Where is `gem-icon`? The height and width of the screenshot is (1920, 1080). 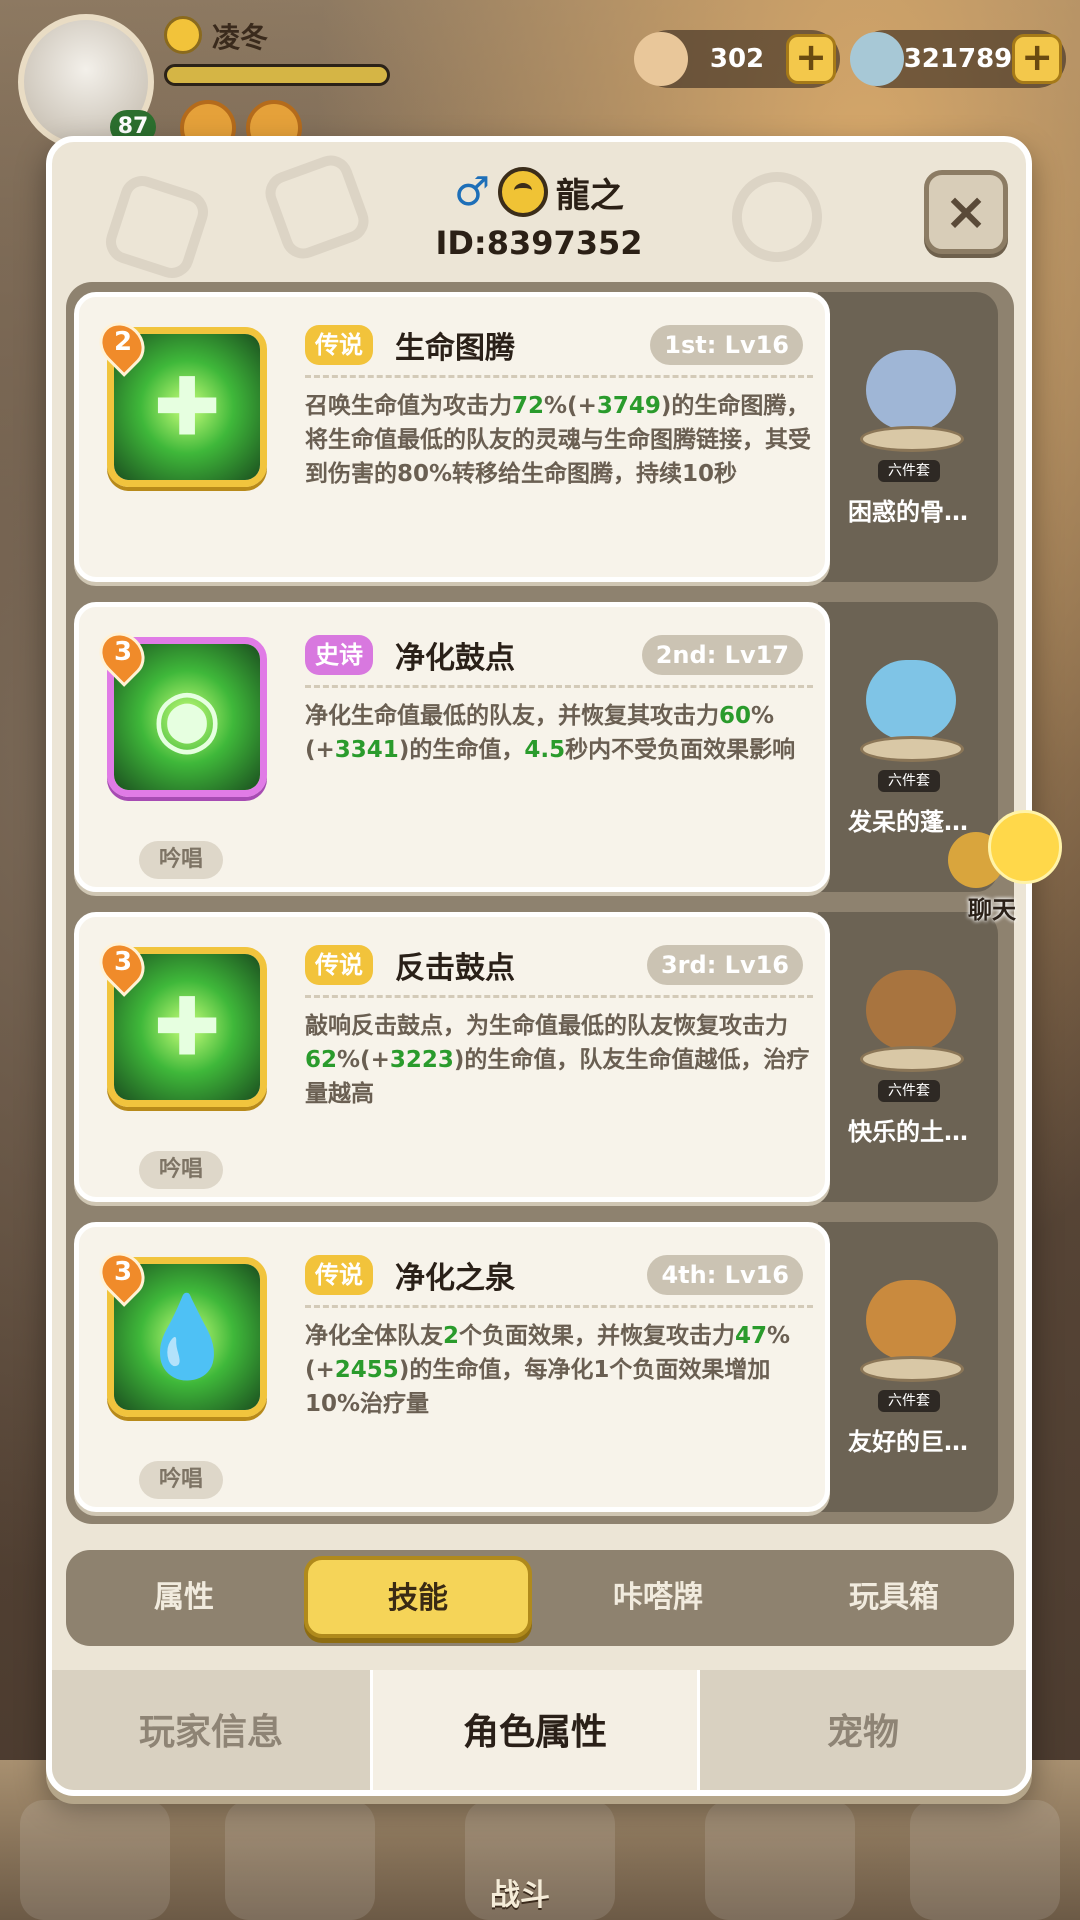
gem-icon is located at coordinates (877, 59).